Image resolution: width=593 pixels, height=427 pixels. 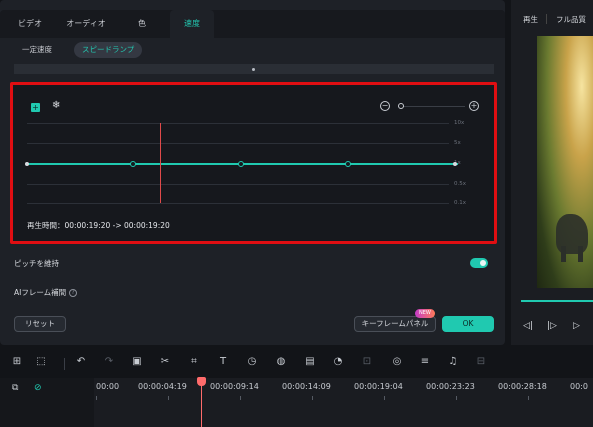 I want to click on subtab-constant-speed: 一定速度, so click(x=37, y=50).